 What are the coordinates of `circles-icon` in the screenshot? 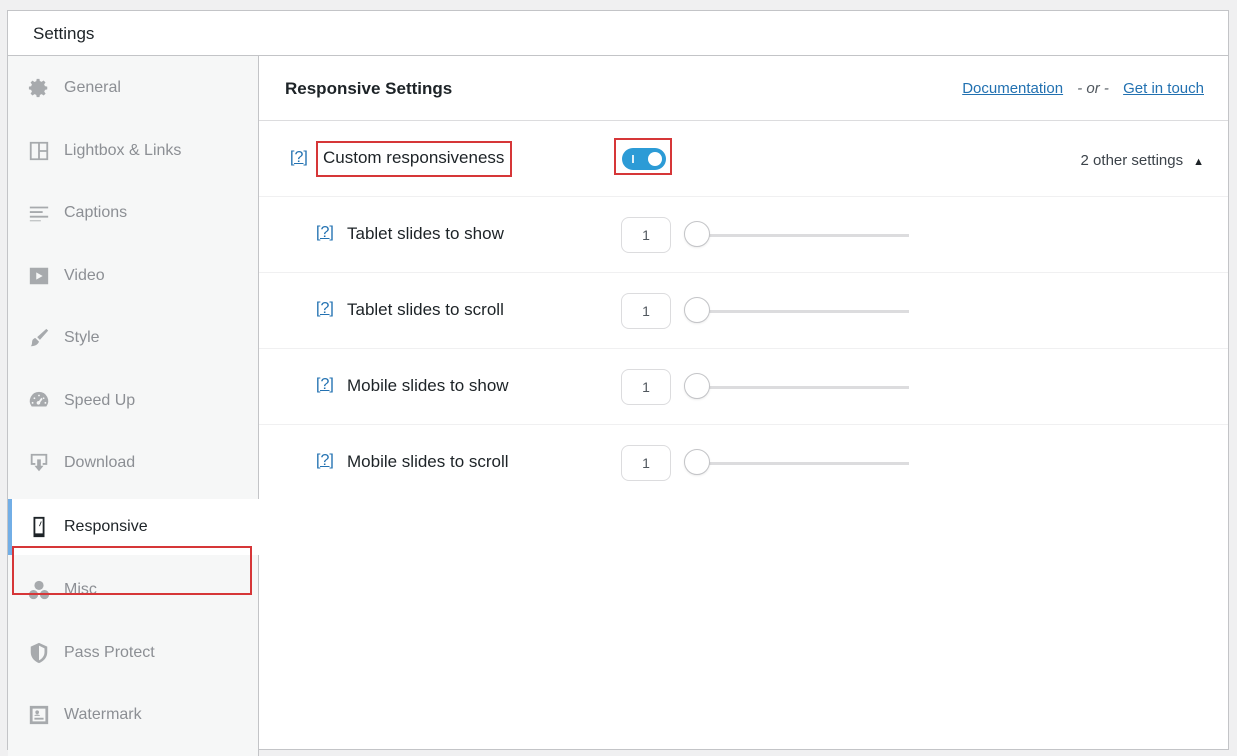 It's located at (39, 590).